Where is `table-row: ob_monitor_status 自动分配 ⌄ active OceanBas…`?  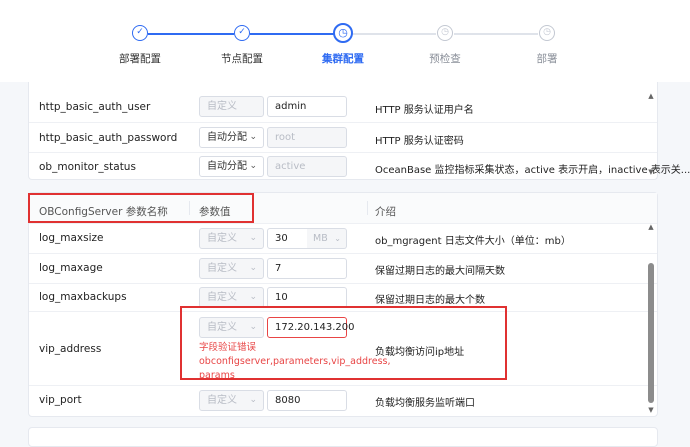
table-row: ob_monitor_status 自动分配 ⌄ active OceanBas… is located at coordinates (359, 166).